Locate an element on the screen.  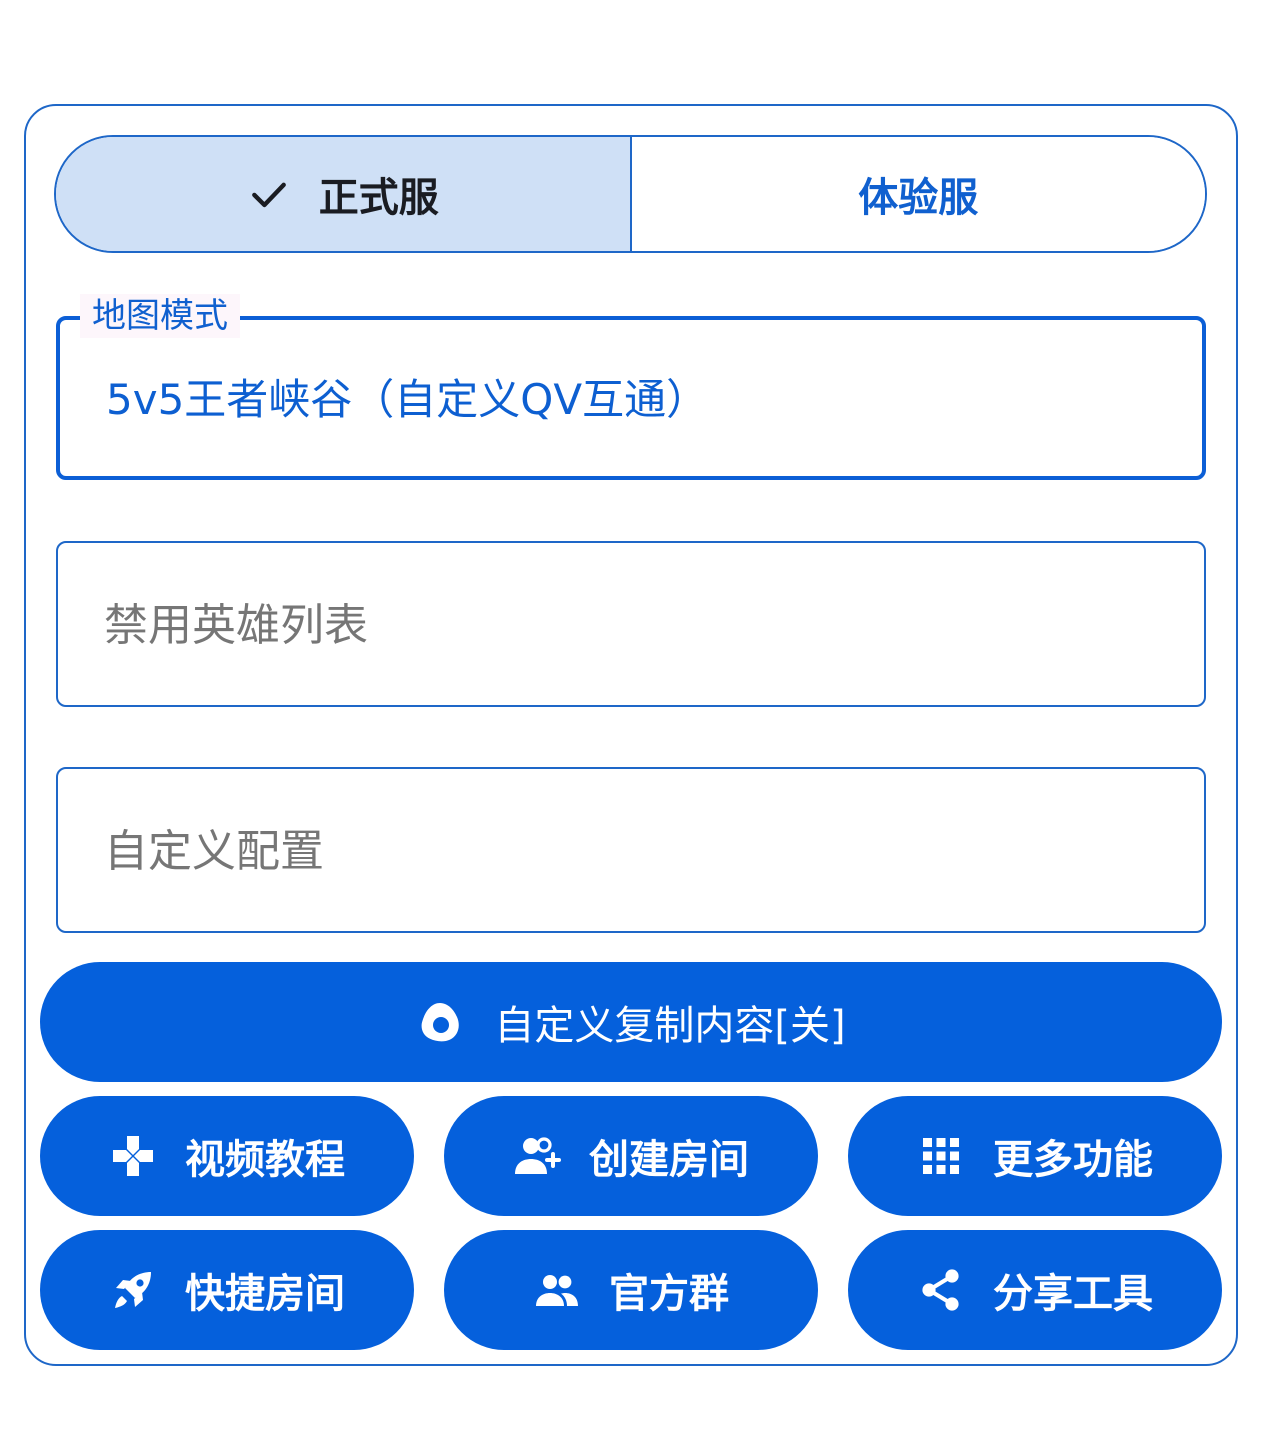
segment-label: 正式服 is located at coordinates (378, 198).